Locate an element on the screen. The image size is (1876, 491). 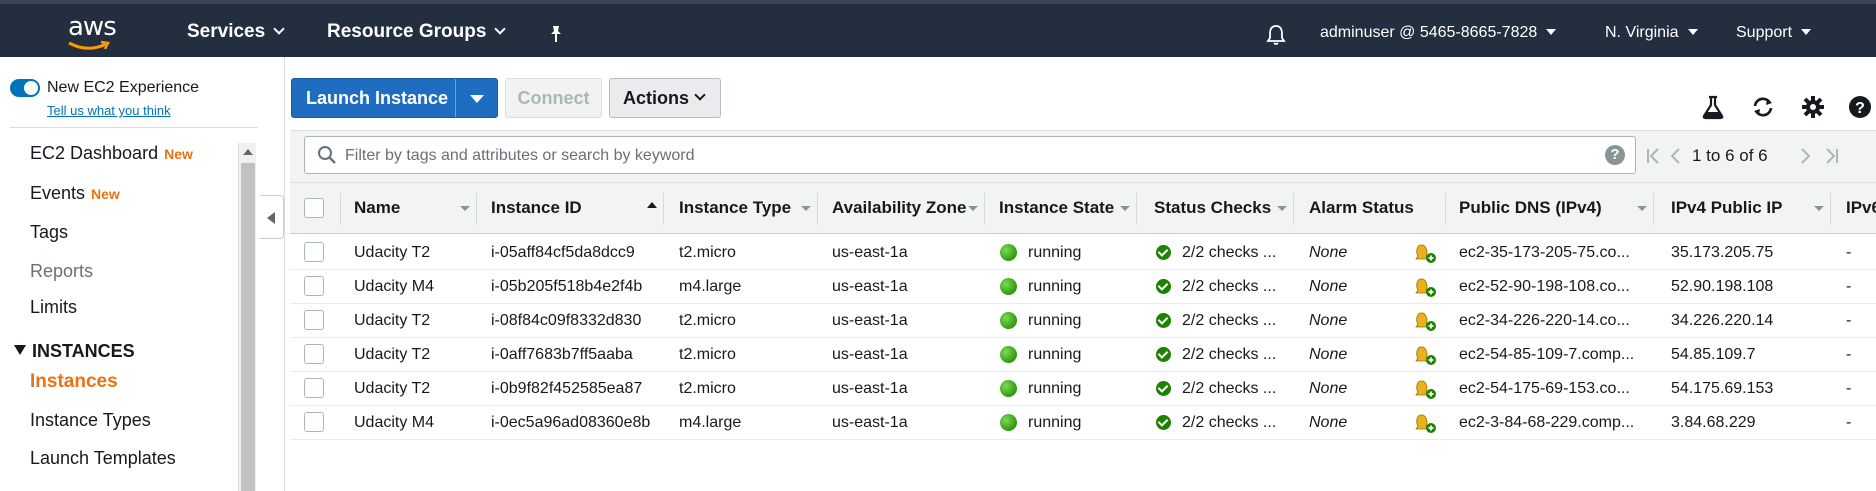
sidebar-item-label: Events is located at coordinates (58, 193).